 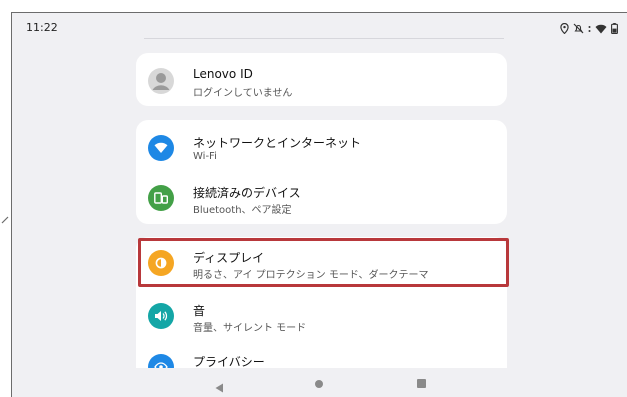 What do you see at coordinates (421, 383) in the screenshot?
I see `recents-icon` at bounding box center [421, 383].